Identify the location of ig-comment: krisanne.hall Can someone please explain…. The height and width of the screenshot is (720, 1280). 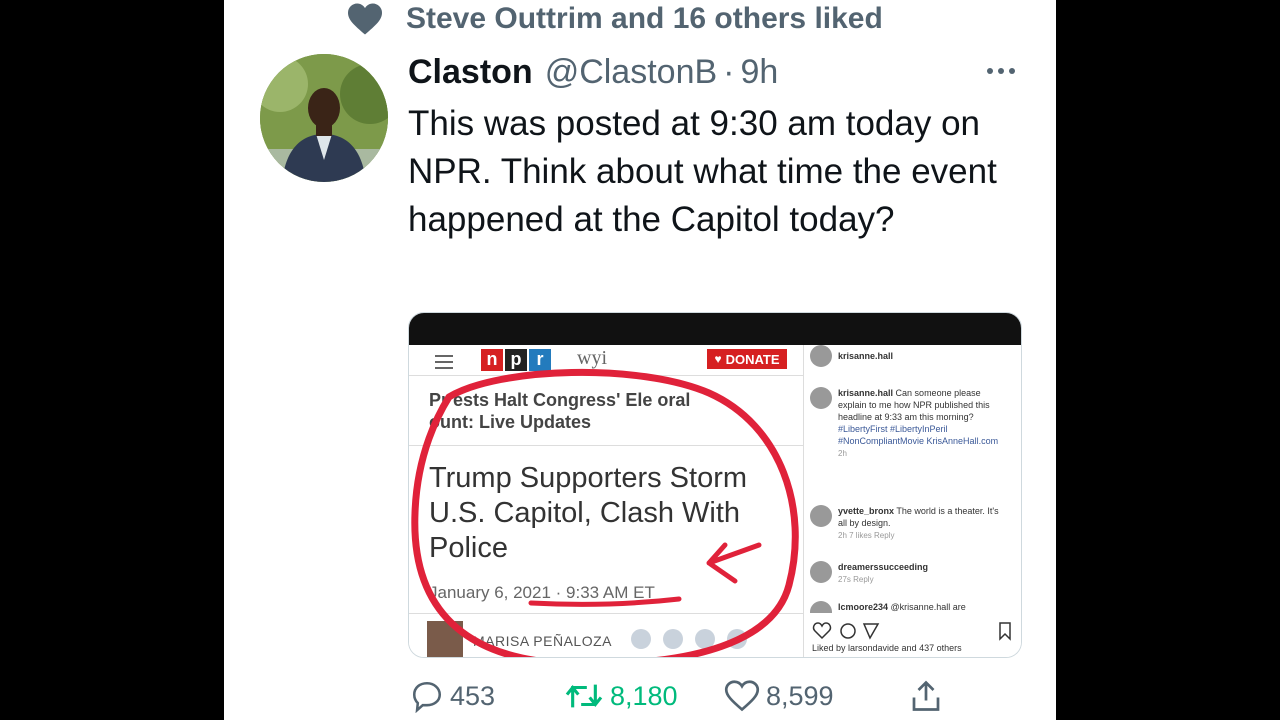
(910, 423).